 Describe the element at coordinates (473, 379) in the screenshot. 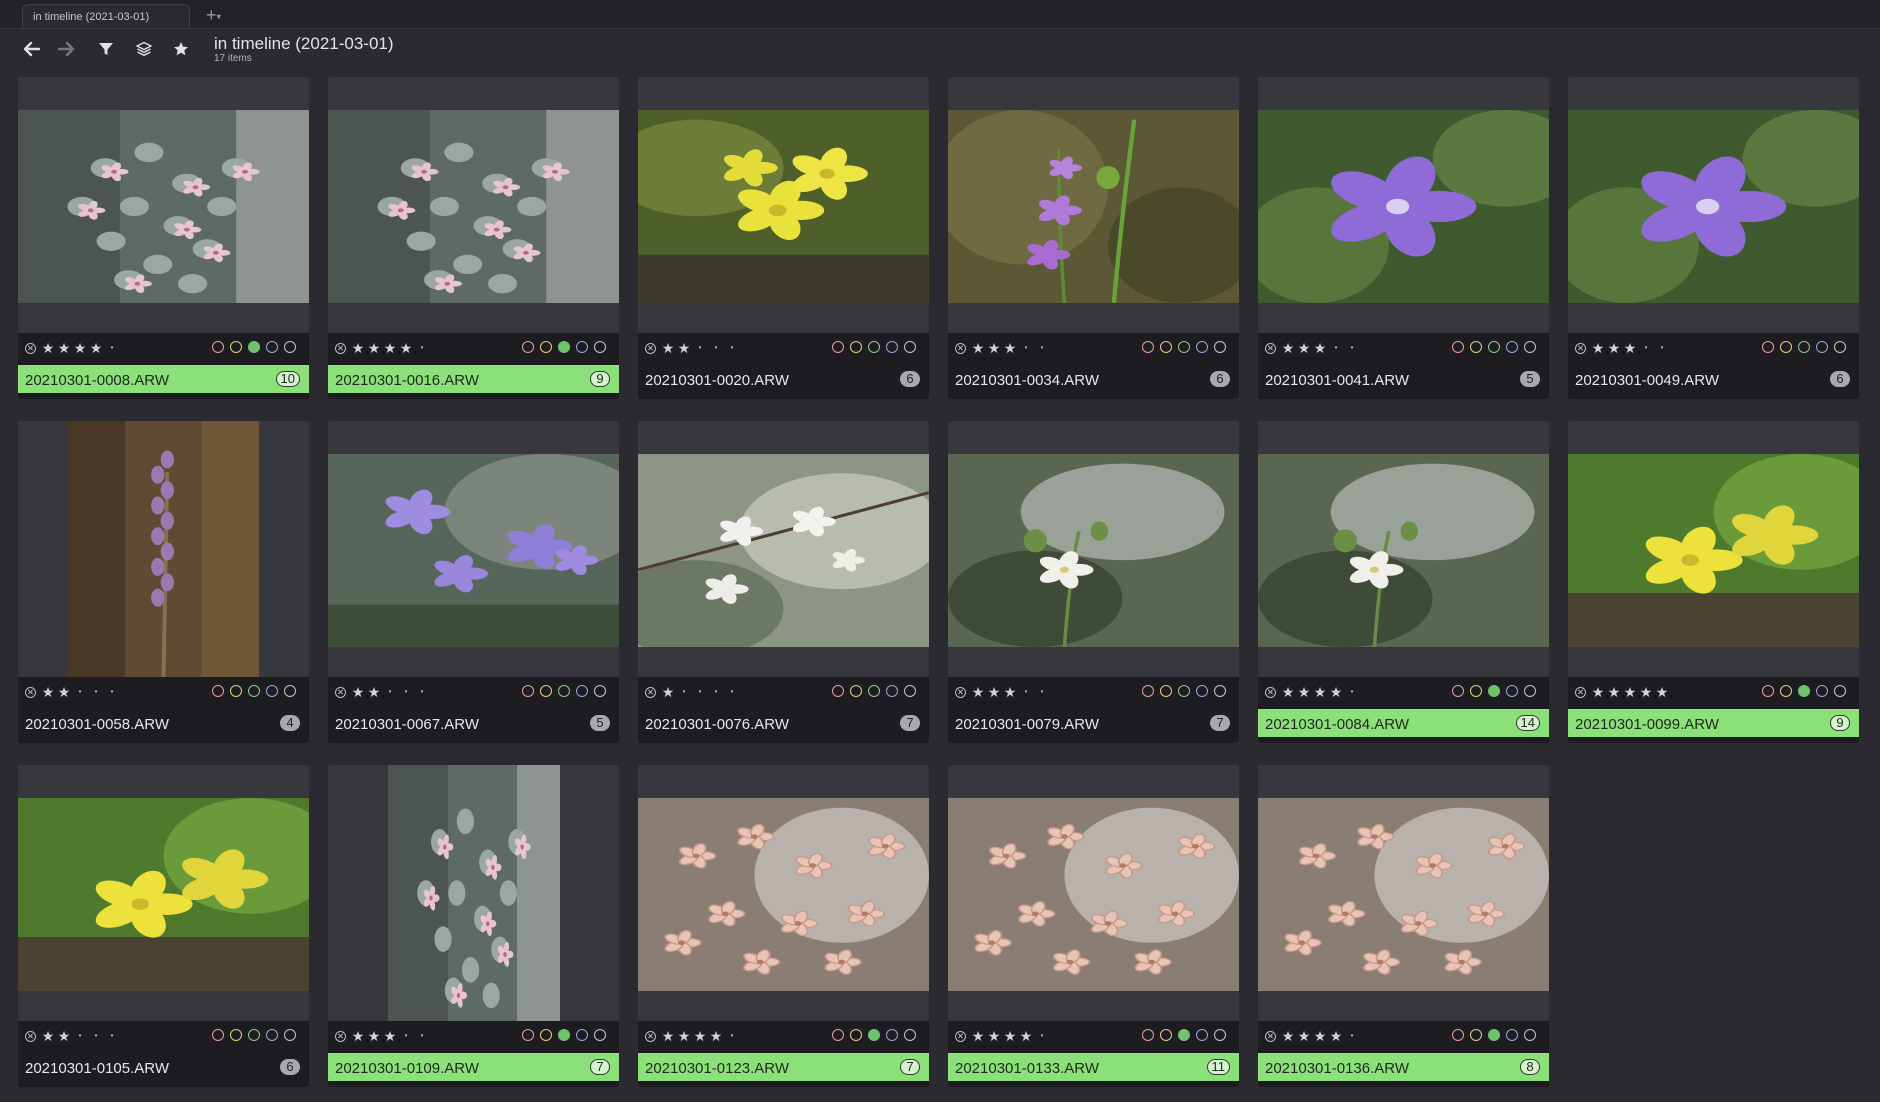

I see `filename-bar: 20210301-0016.ARW 9` at that location.